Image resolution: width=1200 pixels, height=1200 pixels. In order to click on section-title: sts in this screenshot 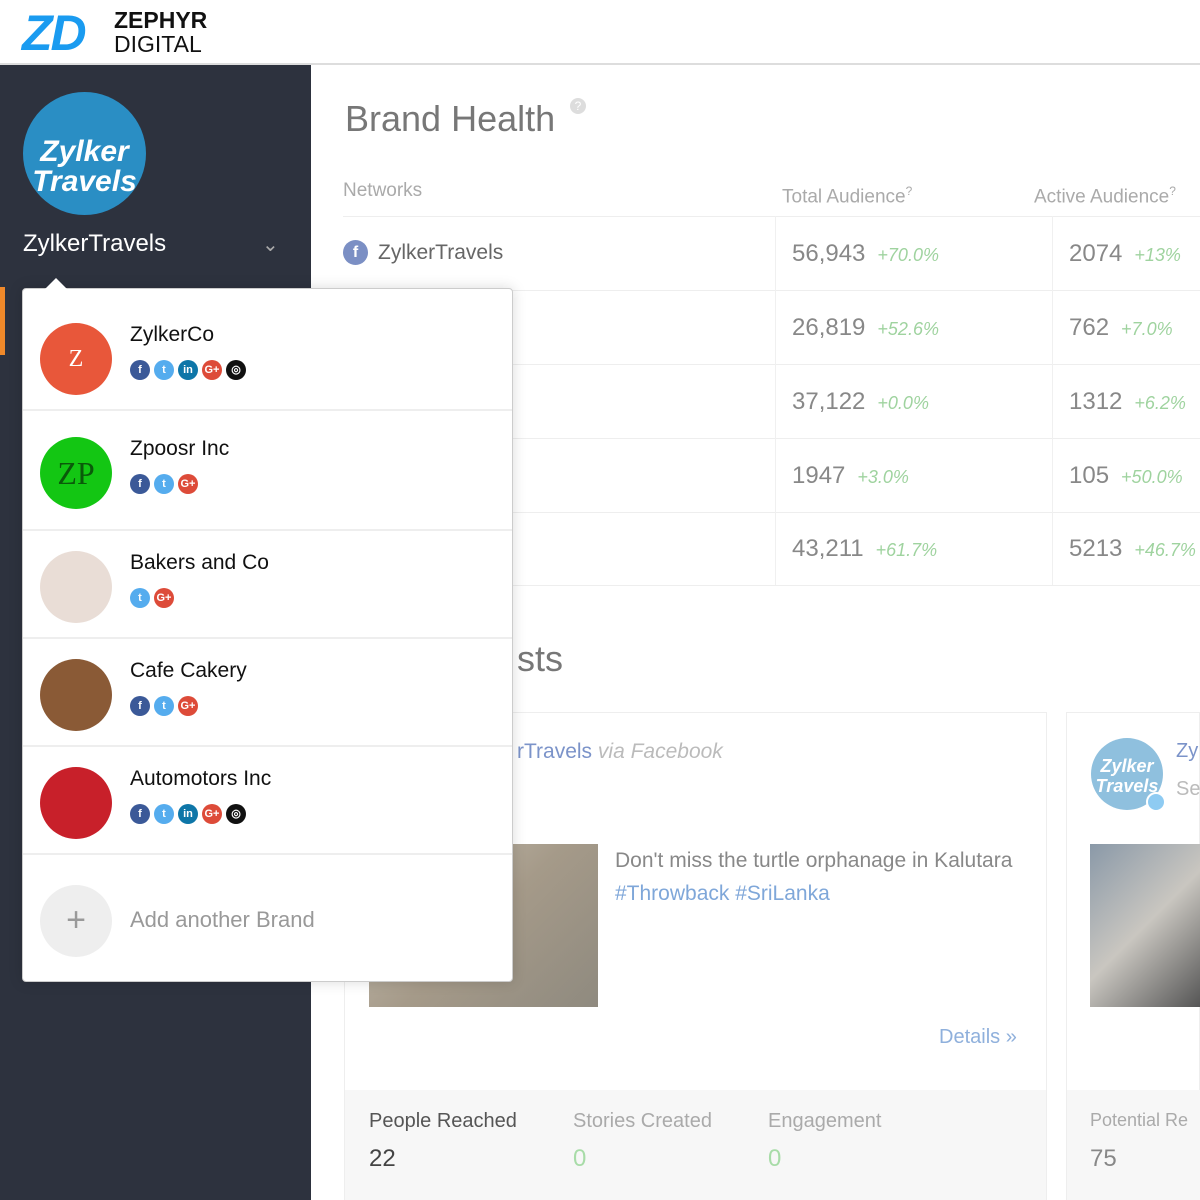, I will do `click(540, 658)`.